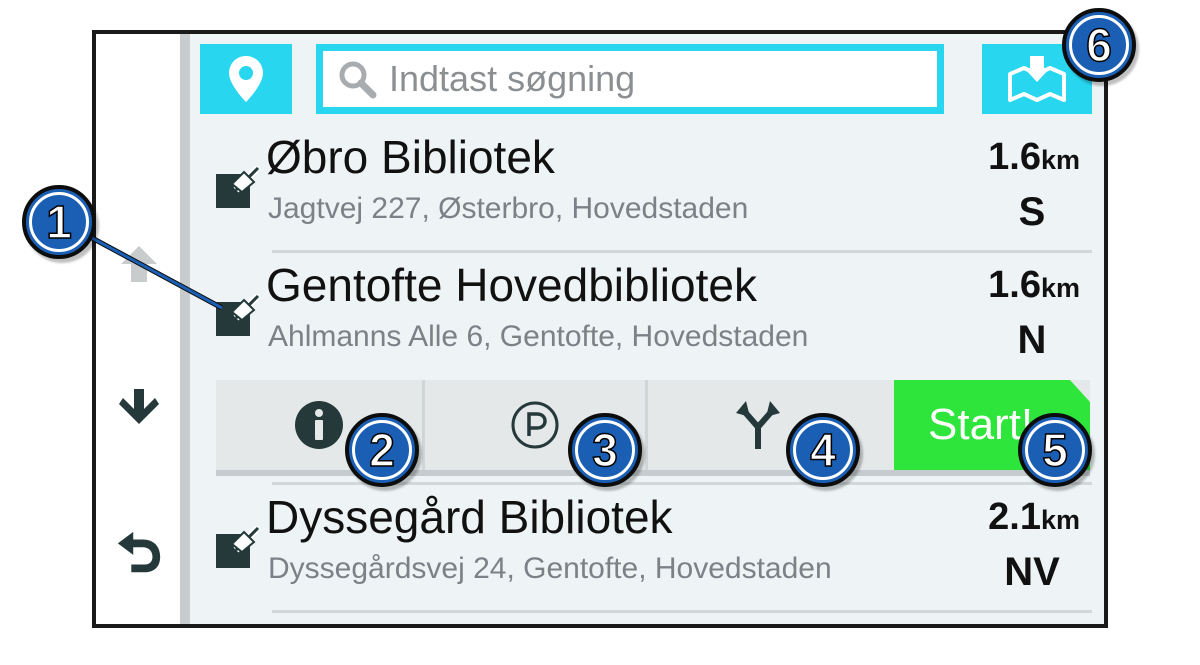  What do you see at coordinates (1099, 45) in the screenshot?
I see `callout-badge-6: 6` at bounding box center [1099, 45].